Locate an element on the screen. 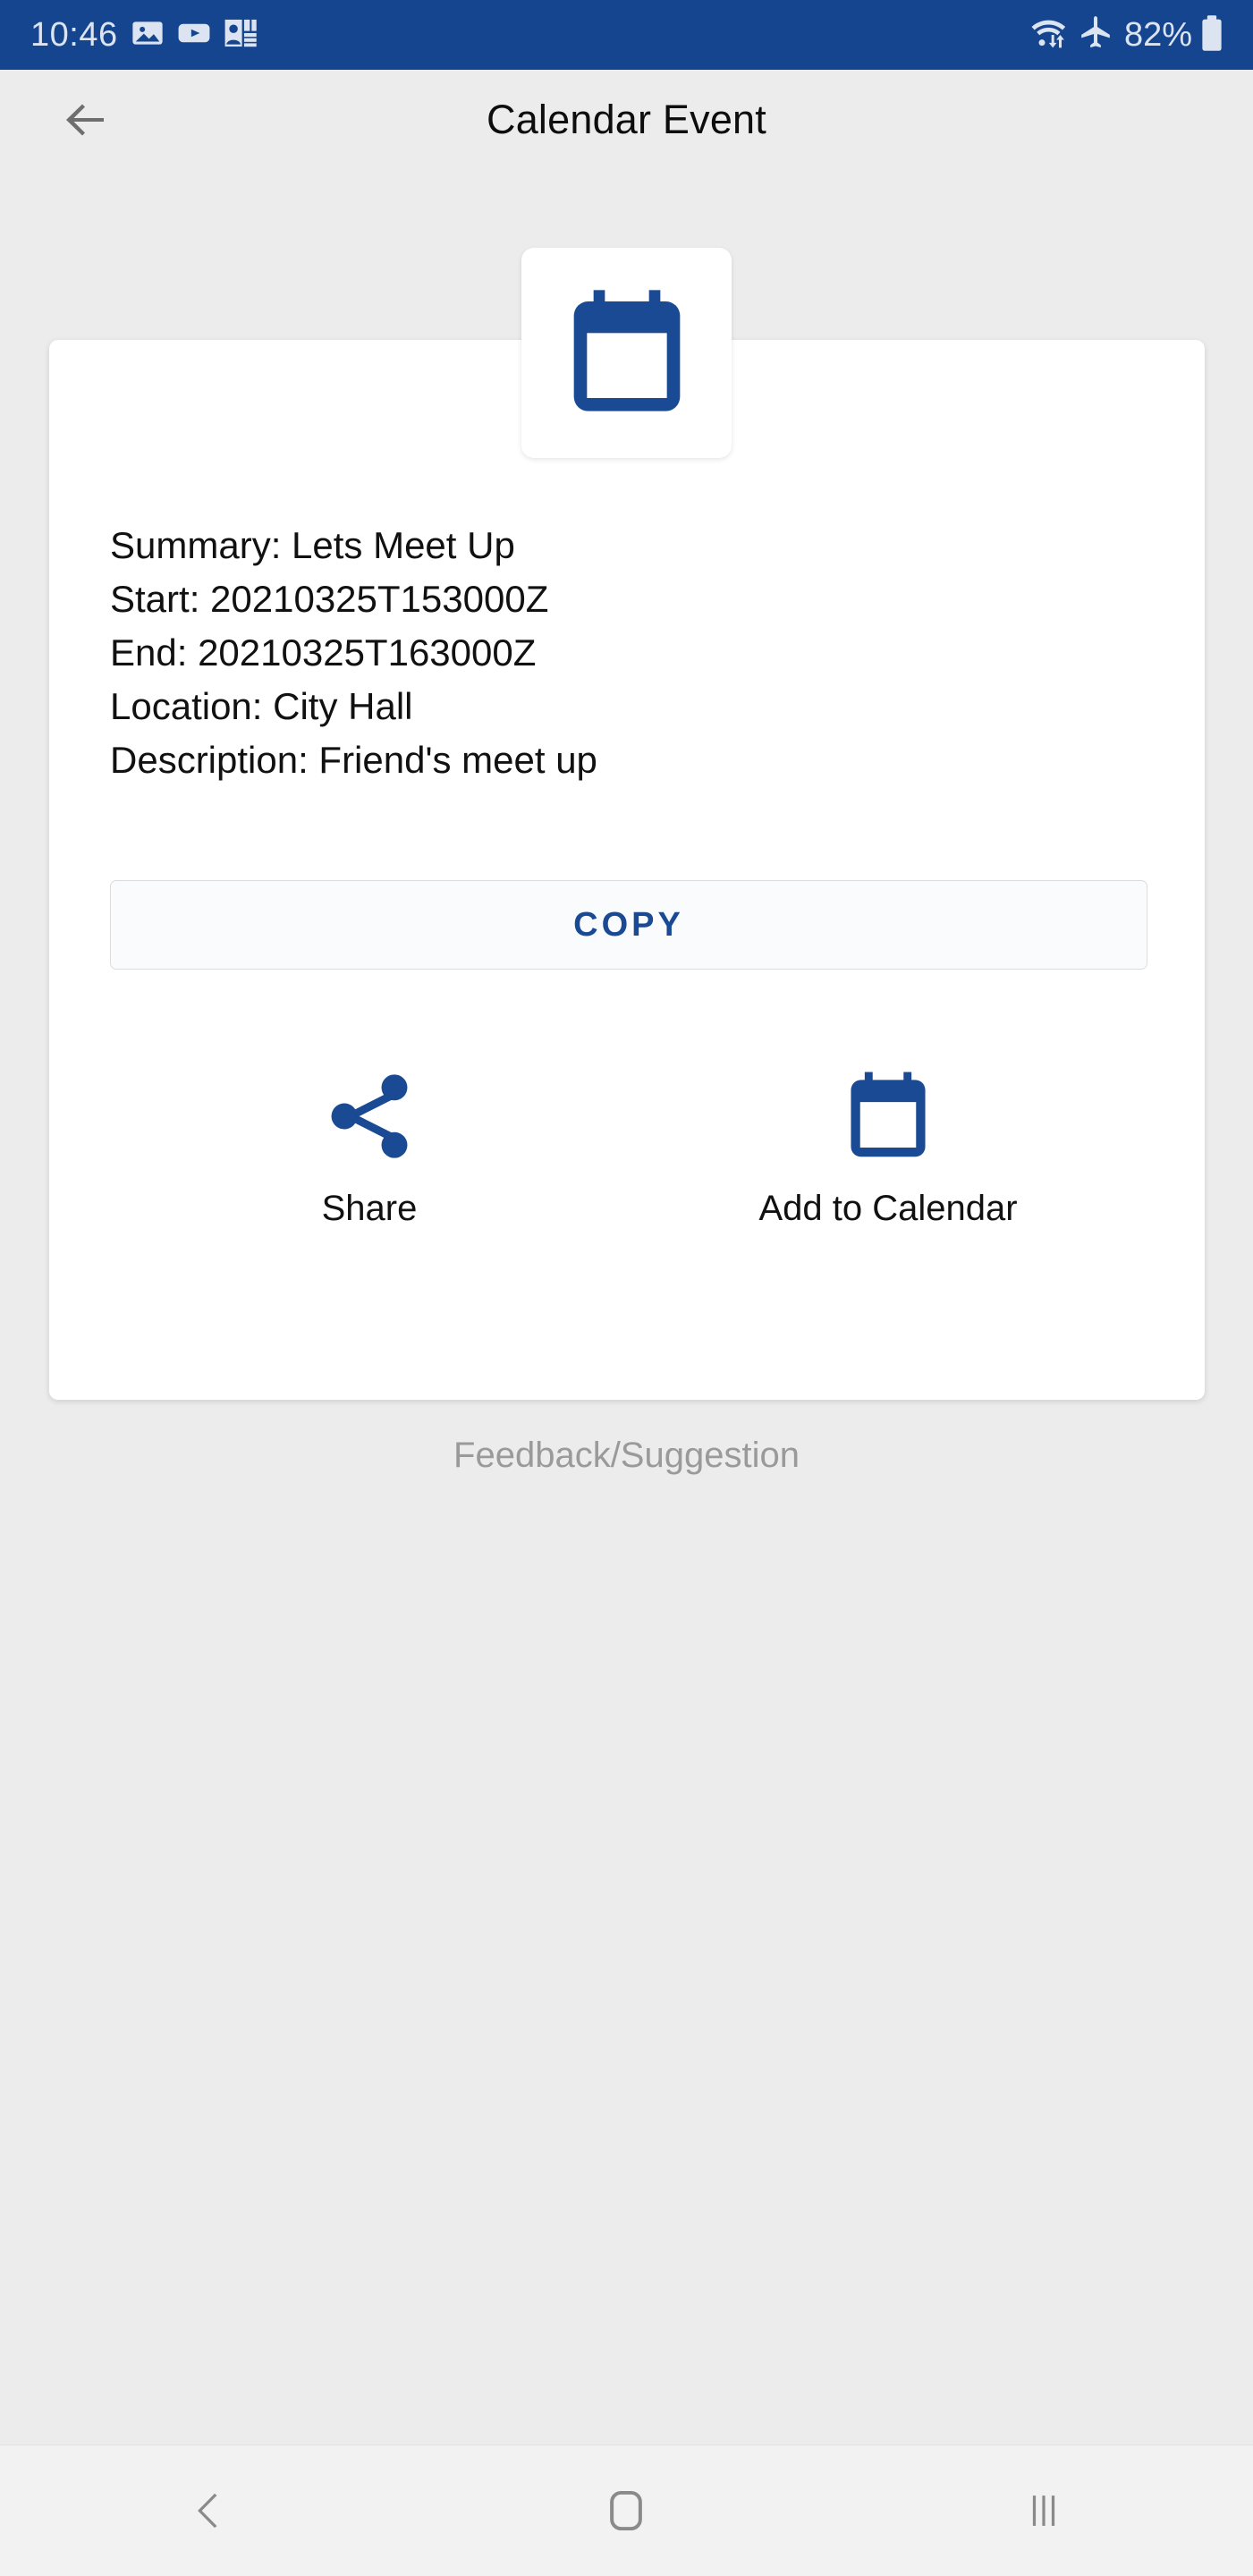 The width and height of the screenshot is (1253, 2576). share-icon is located at coordinates (369, 1115).